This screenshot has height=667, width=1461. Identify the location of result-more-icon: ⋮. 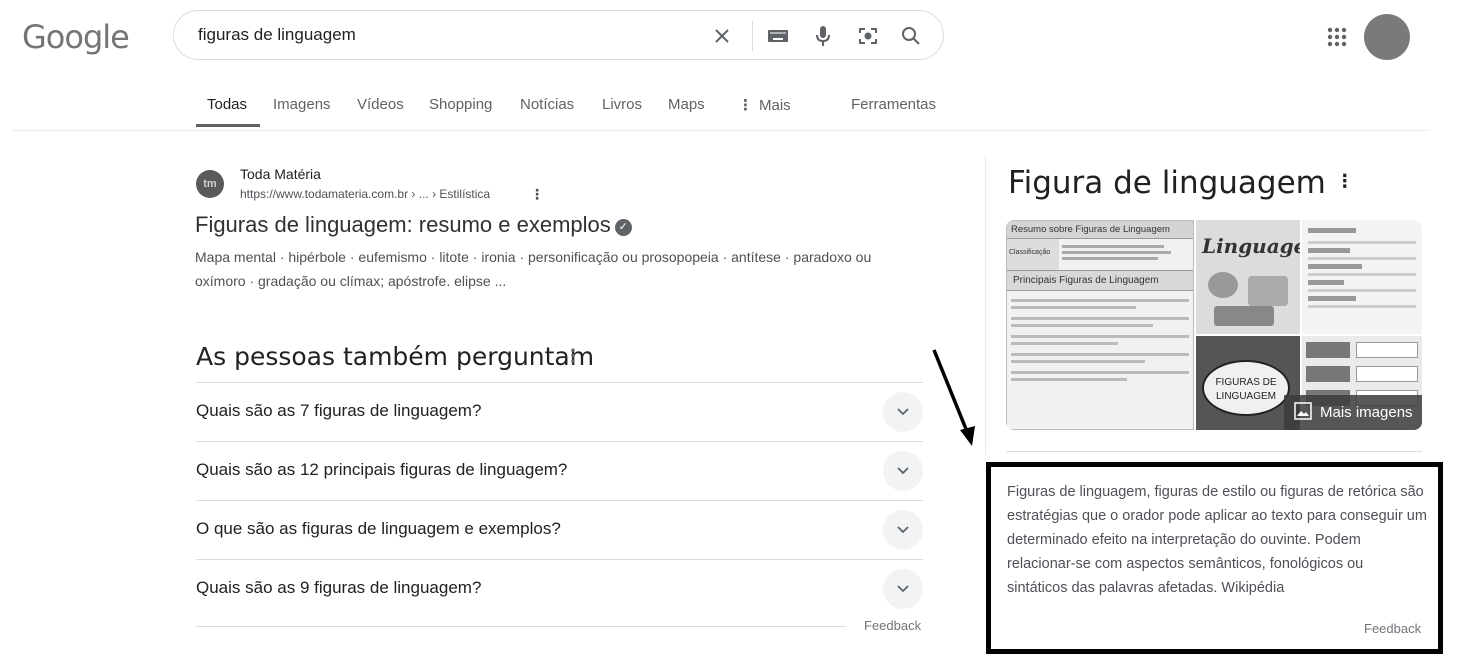
(537, 194).